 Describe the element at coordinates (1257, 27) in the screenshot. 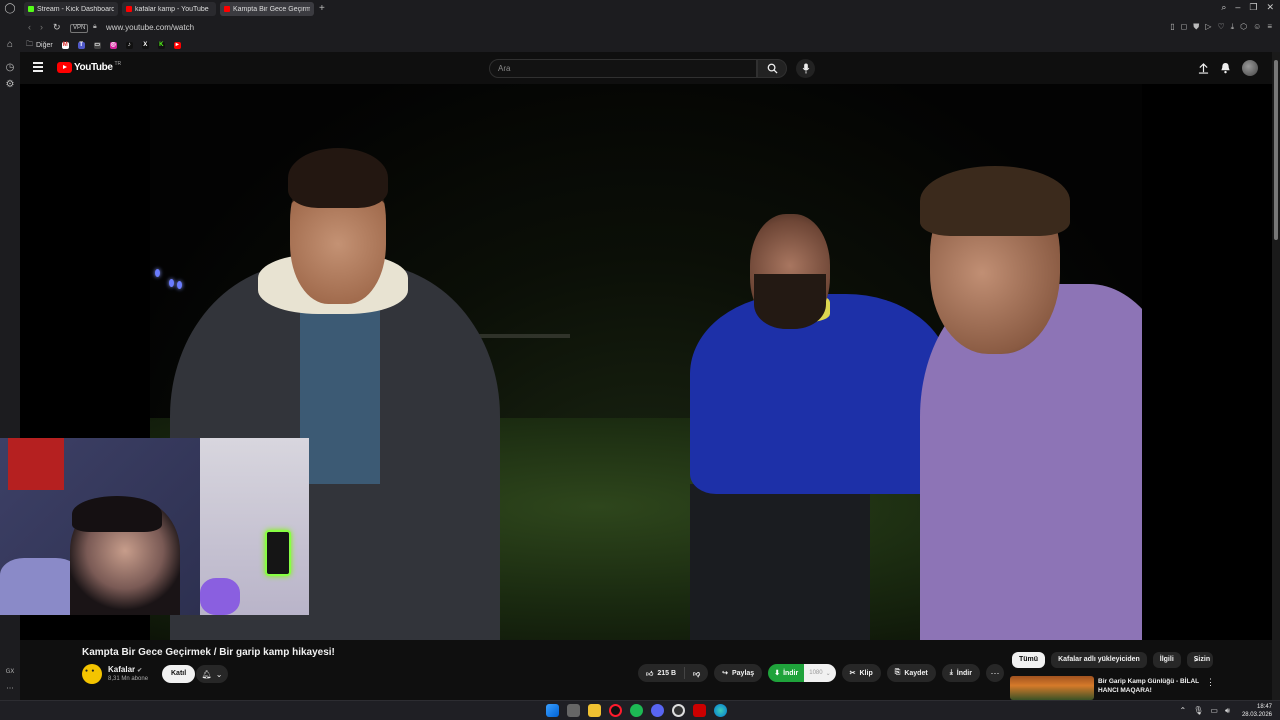

I see `profile-icon: ☺` at that location.